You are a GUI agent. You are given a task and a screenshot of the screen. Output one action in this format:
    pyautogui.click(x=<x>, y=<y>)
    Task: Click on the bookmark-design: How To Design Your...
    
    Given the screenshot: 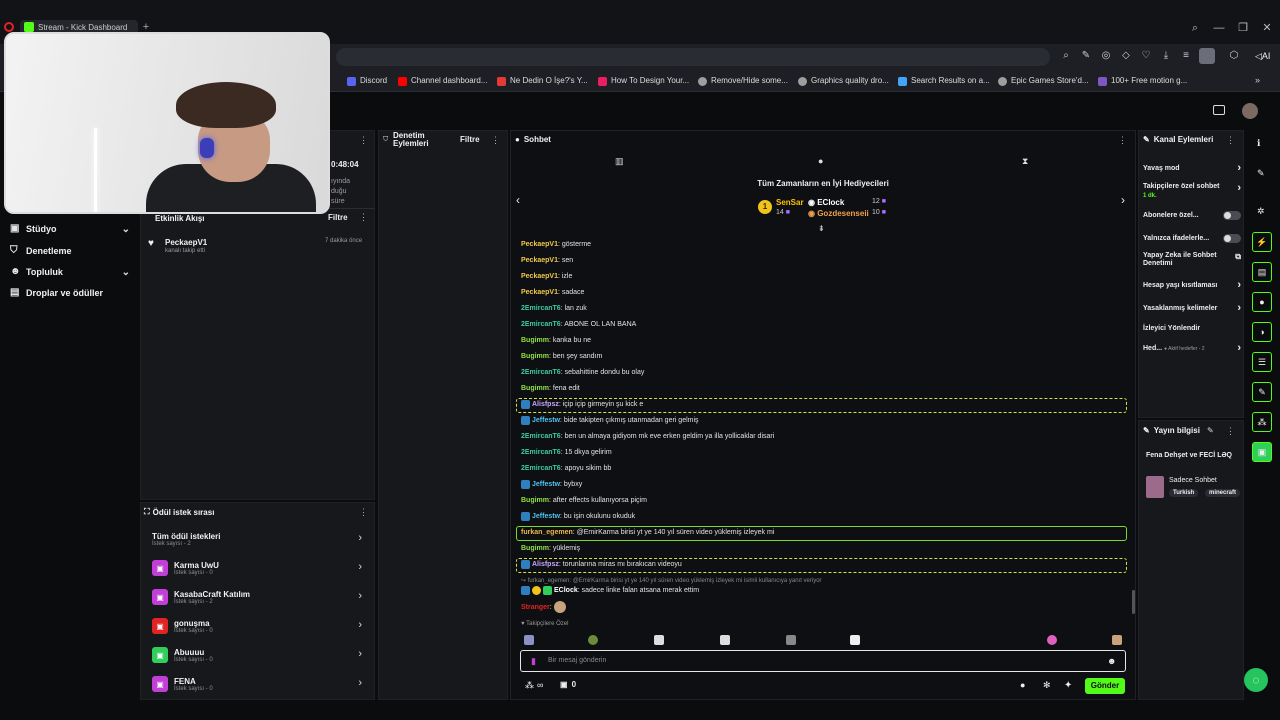 What is the action you would take?
    pyautogui.click(x=643, y=81)
    